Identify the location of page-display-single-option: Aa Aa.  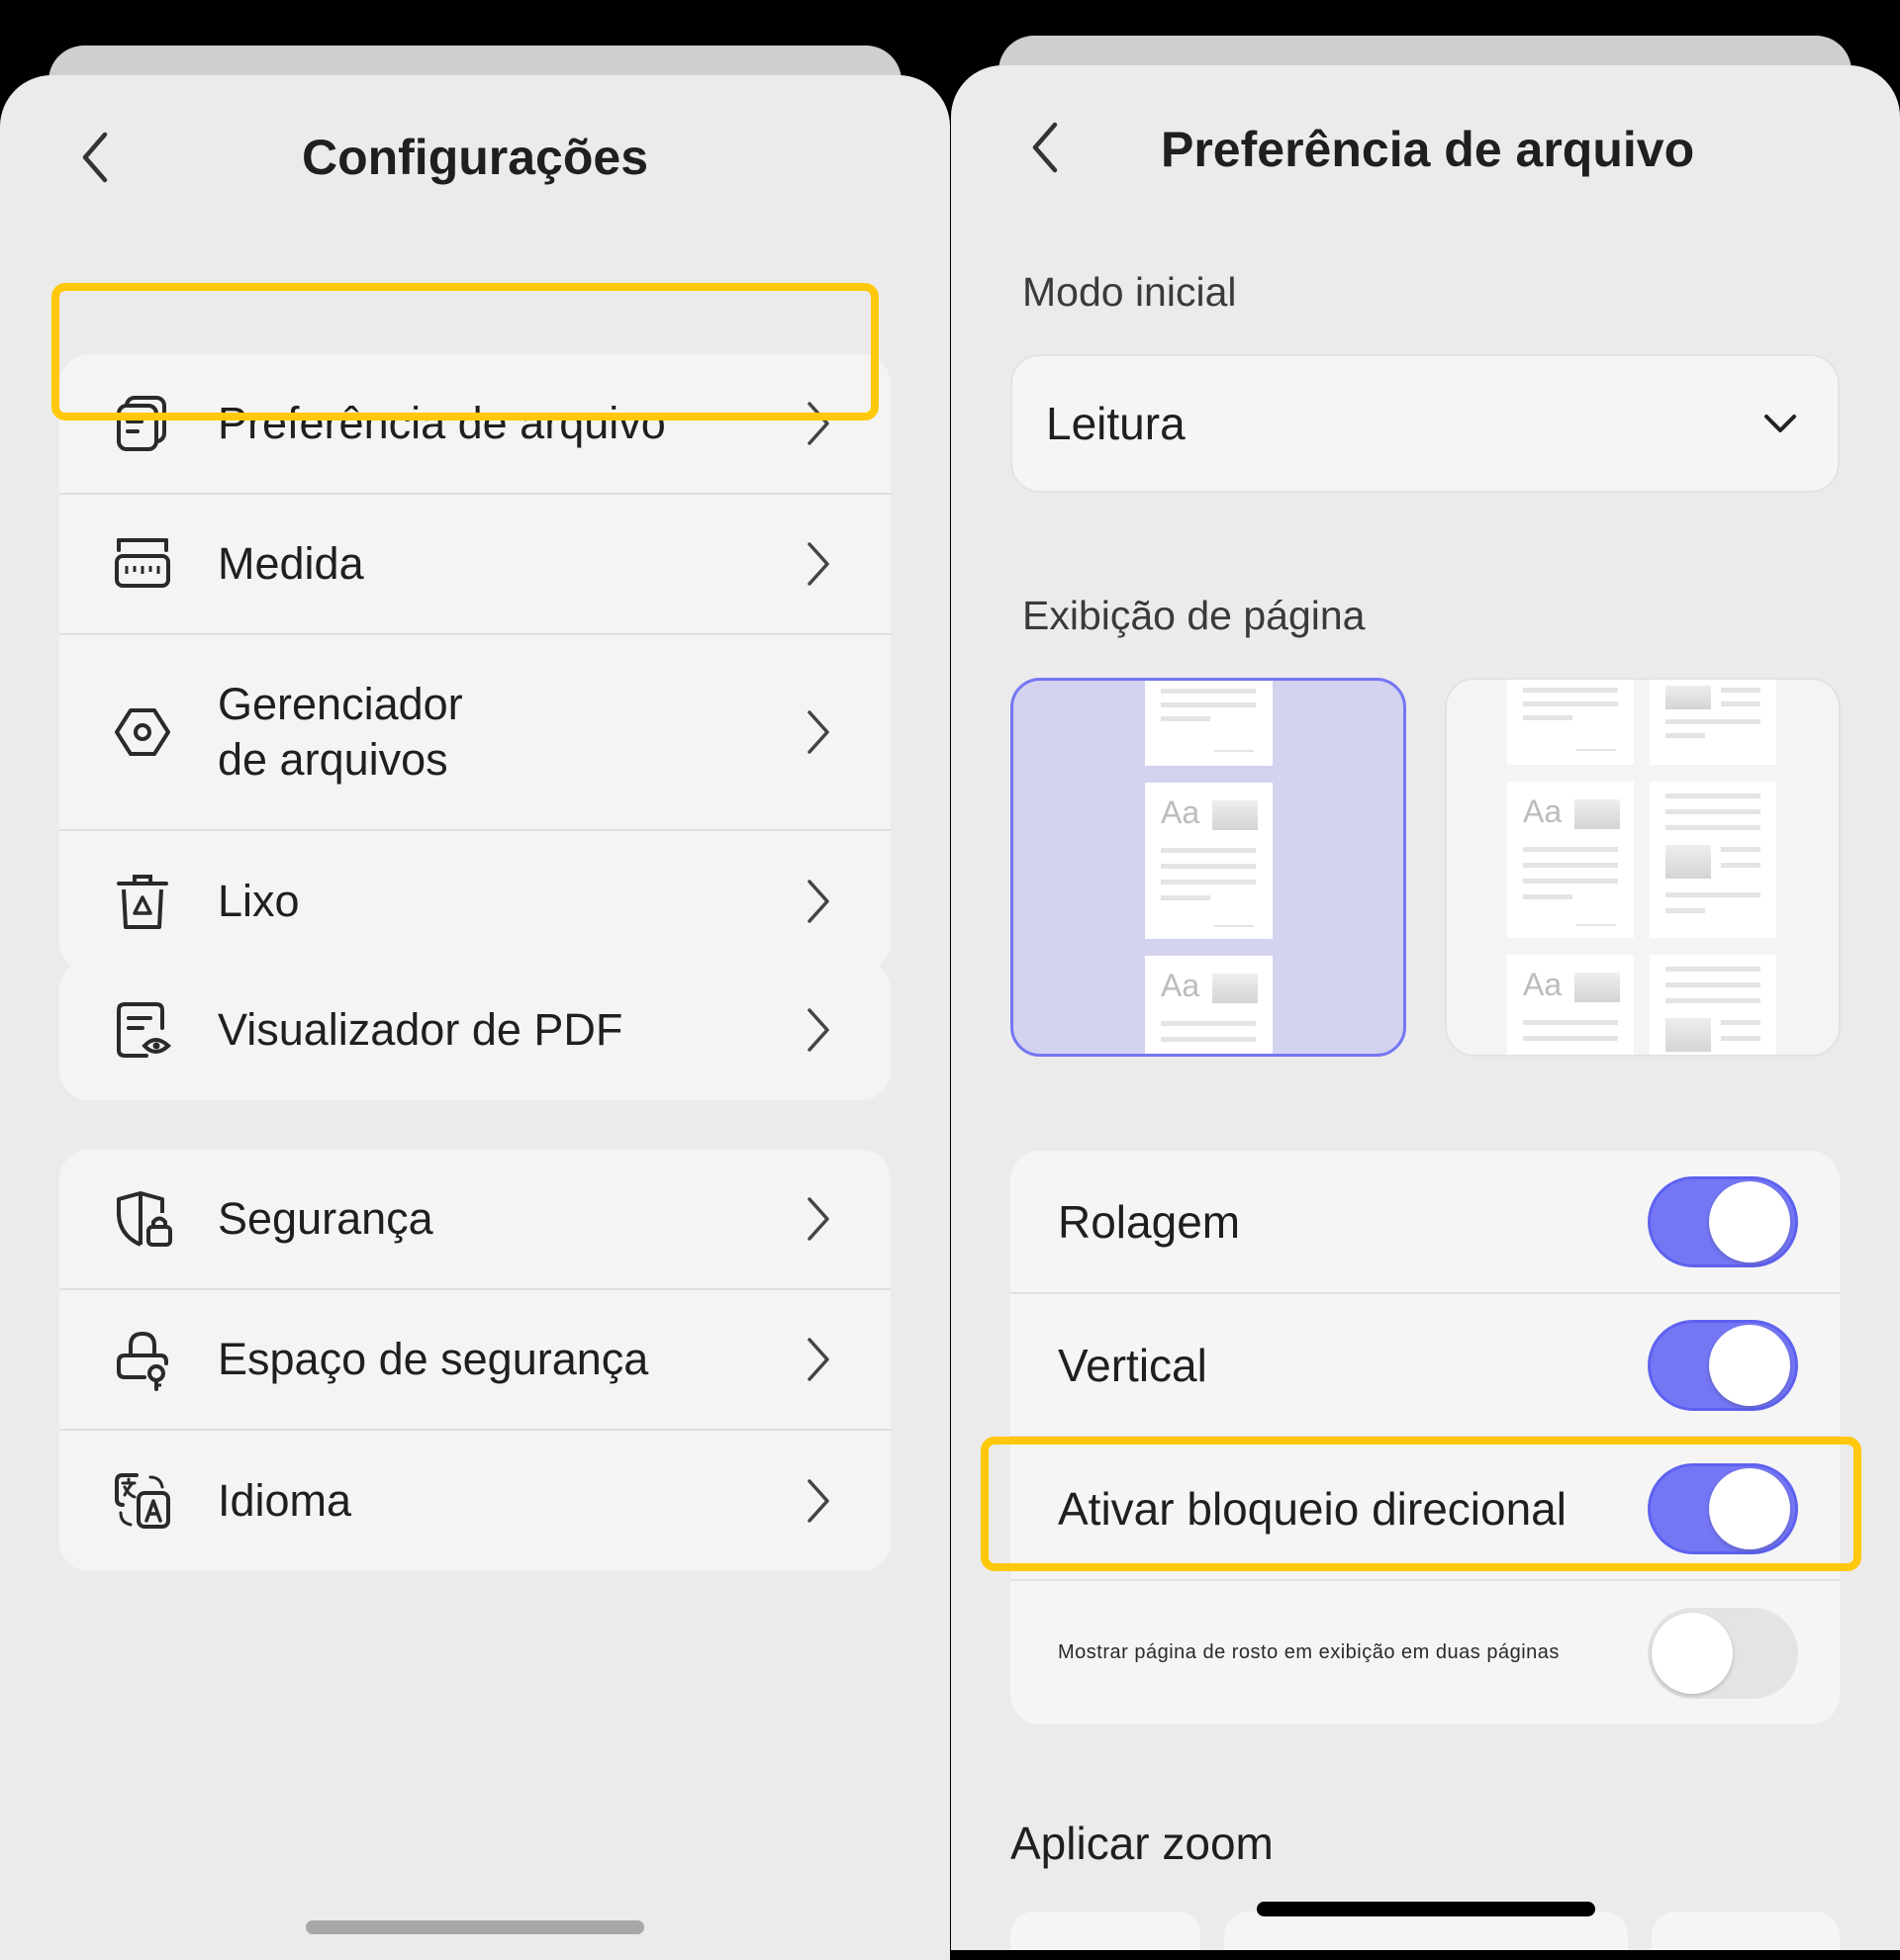
(1208, 867).